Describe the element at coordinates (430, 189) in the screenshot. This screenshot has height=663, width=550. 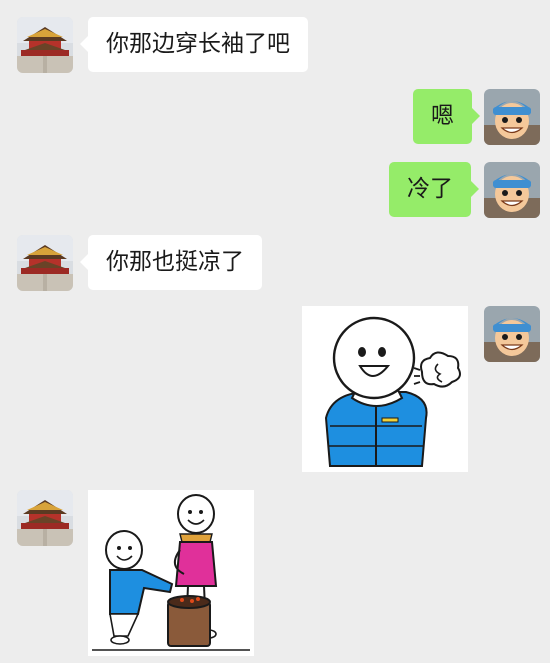
I see `message-text: 冷了` at that location.